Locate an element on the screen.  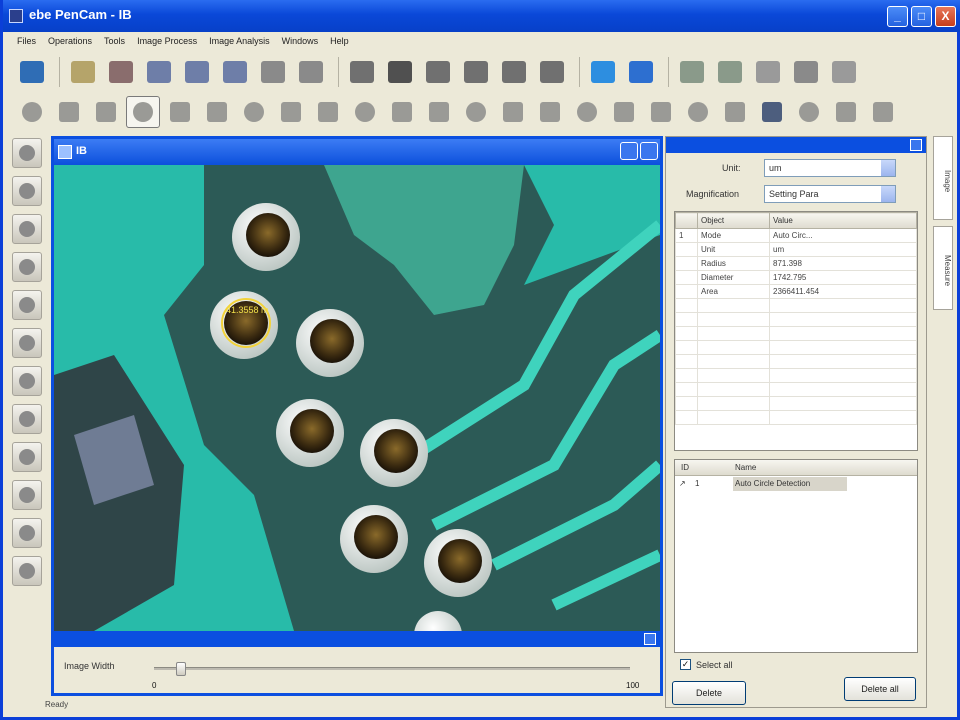
menu-files: Files is located at coordinates (26, 41).